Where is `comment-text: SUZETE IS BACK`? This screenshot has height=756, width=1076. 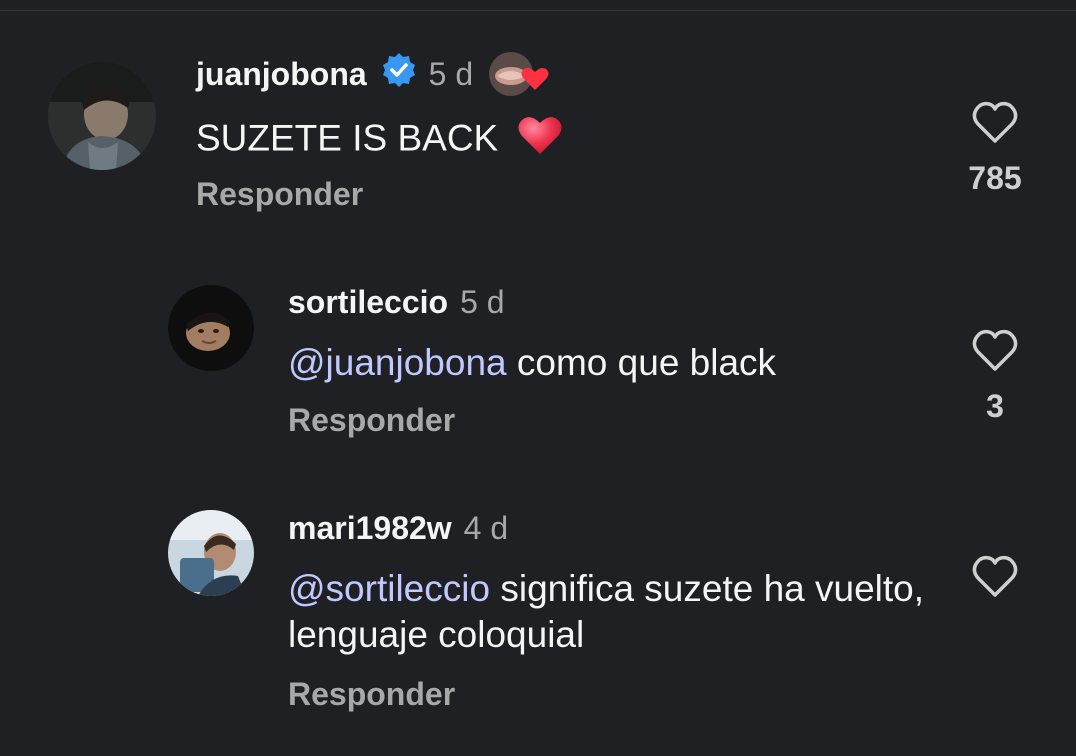 comment-text: SUZETE IS BACK is located at coordinates (546, 140).